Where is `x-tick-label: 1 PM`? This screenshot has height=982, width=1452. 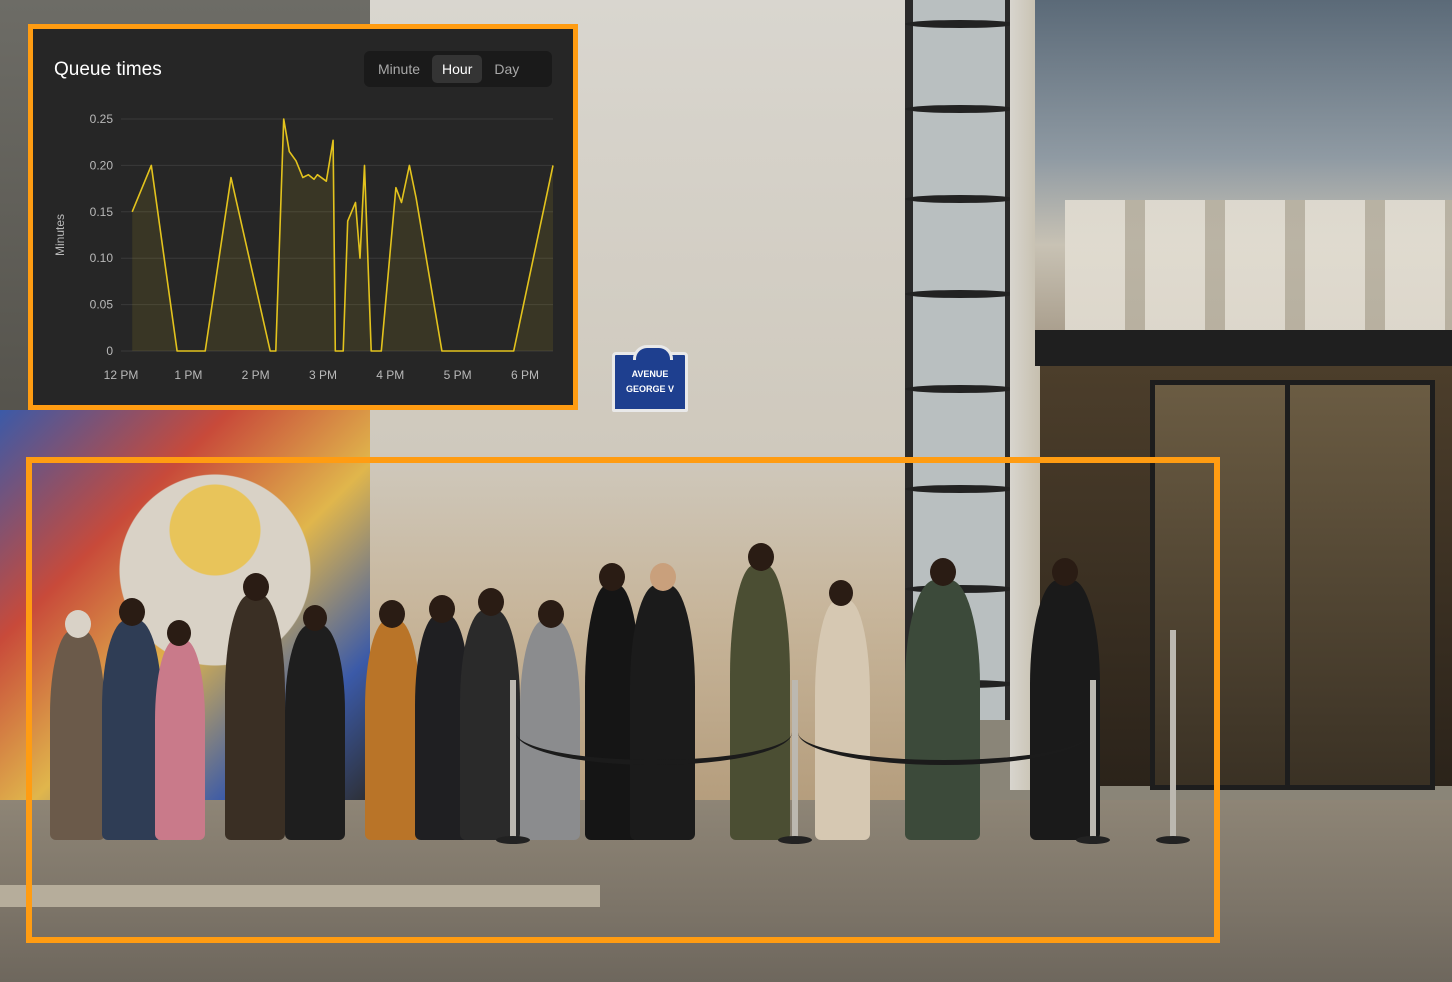 x-tick-label: 1 PM is located at coordinates (188, 375).